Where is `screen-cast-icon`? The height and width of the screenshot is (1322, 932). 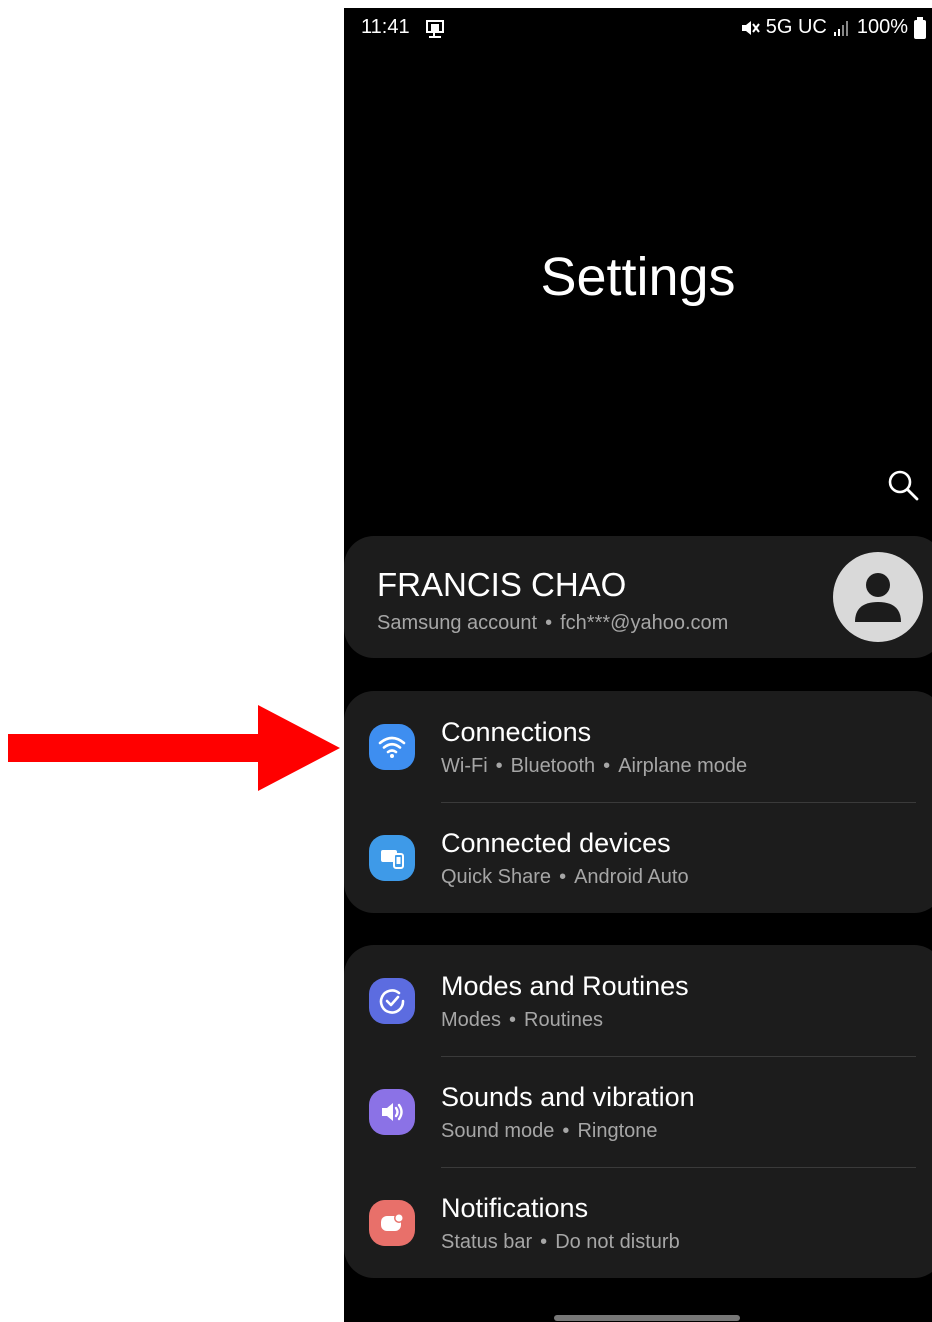
screen-cast-icon is located at coordinates (435, 29).